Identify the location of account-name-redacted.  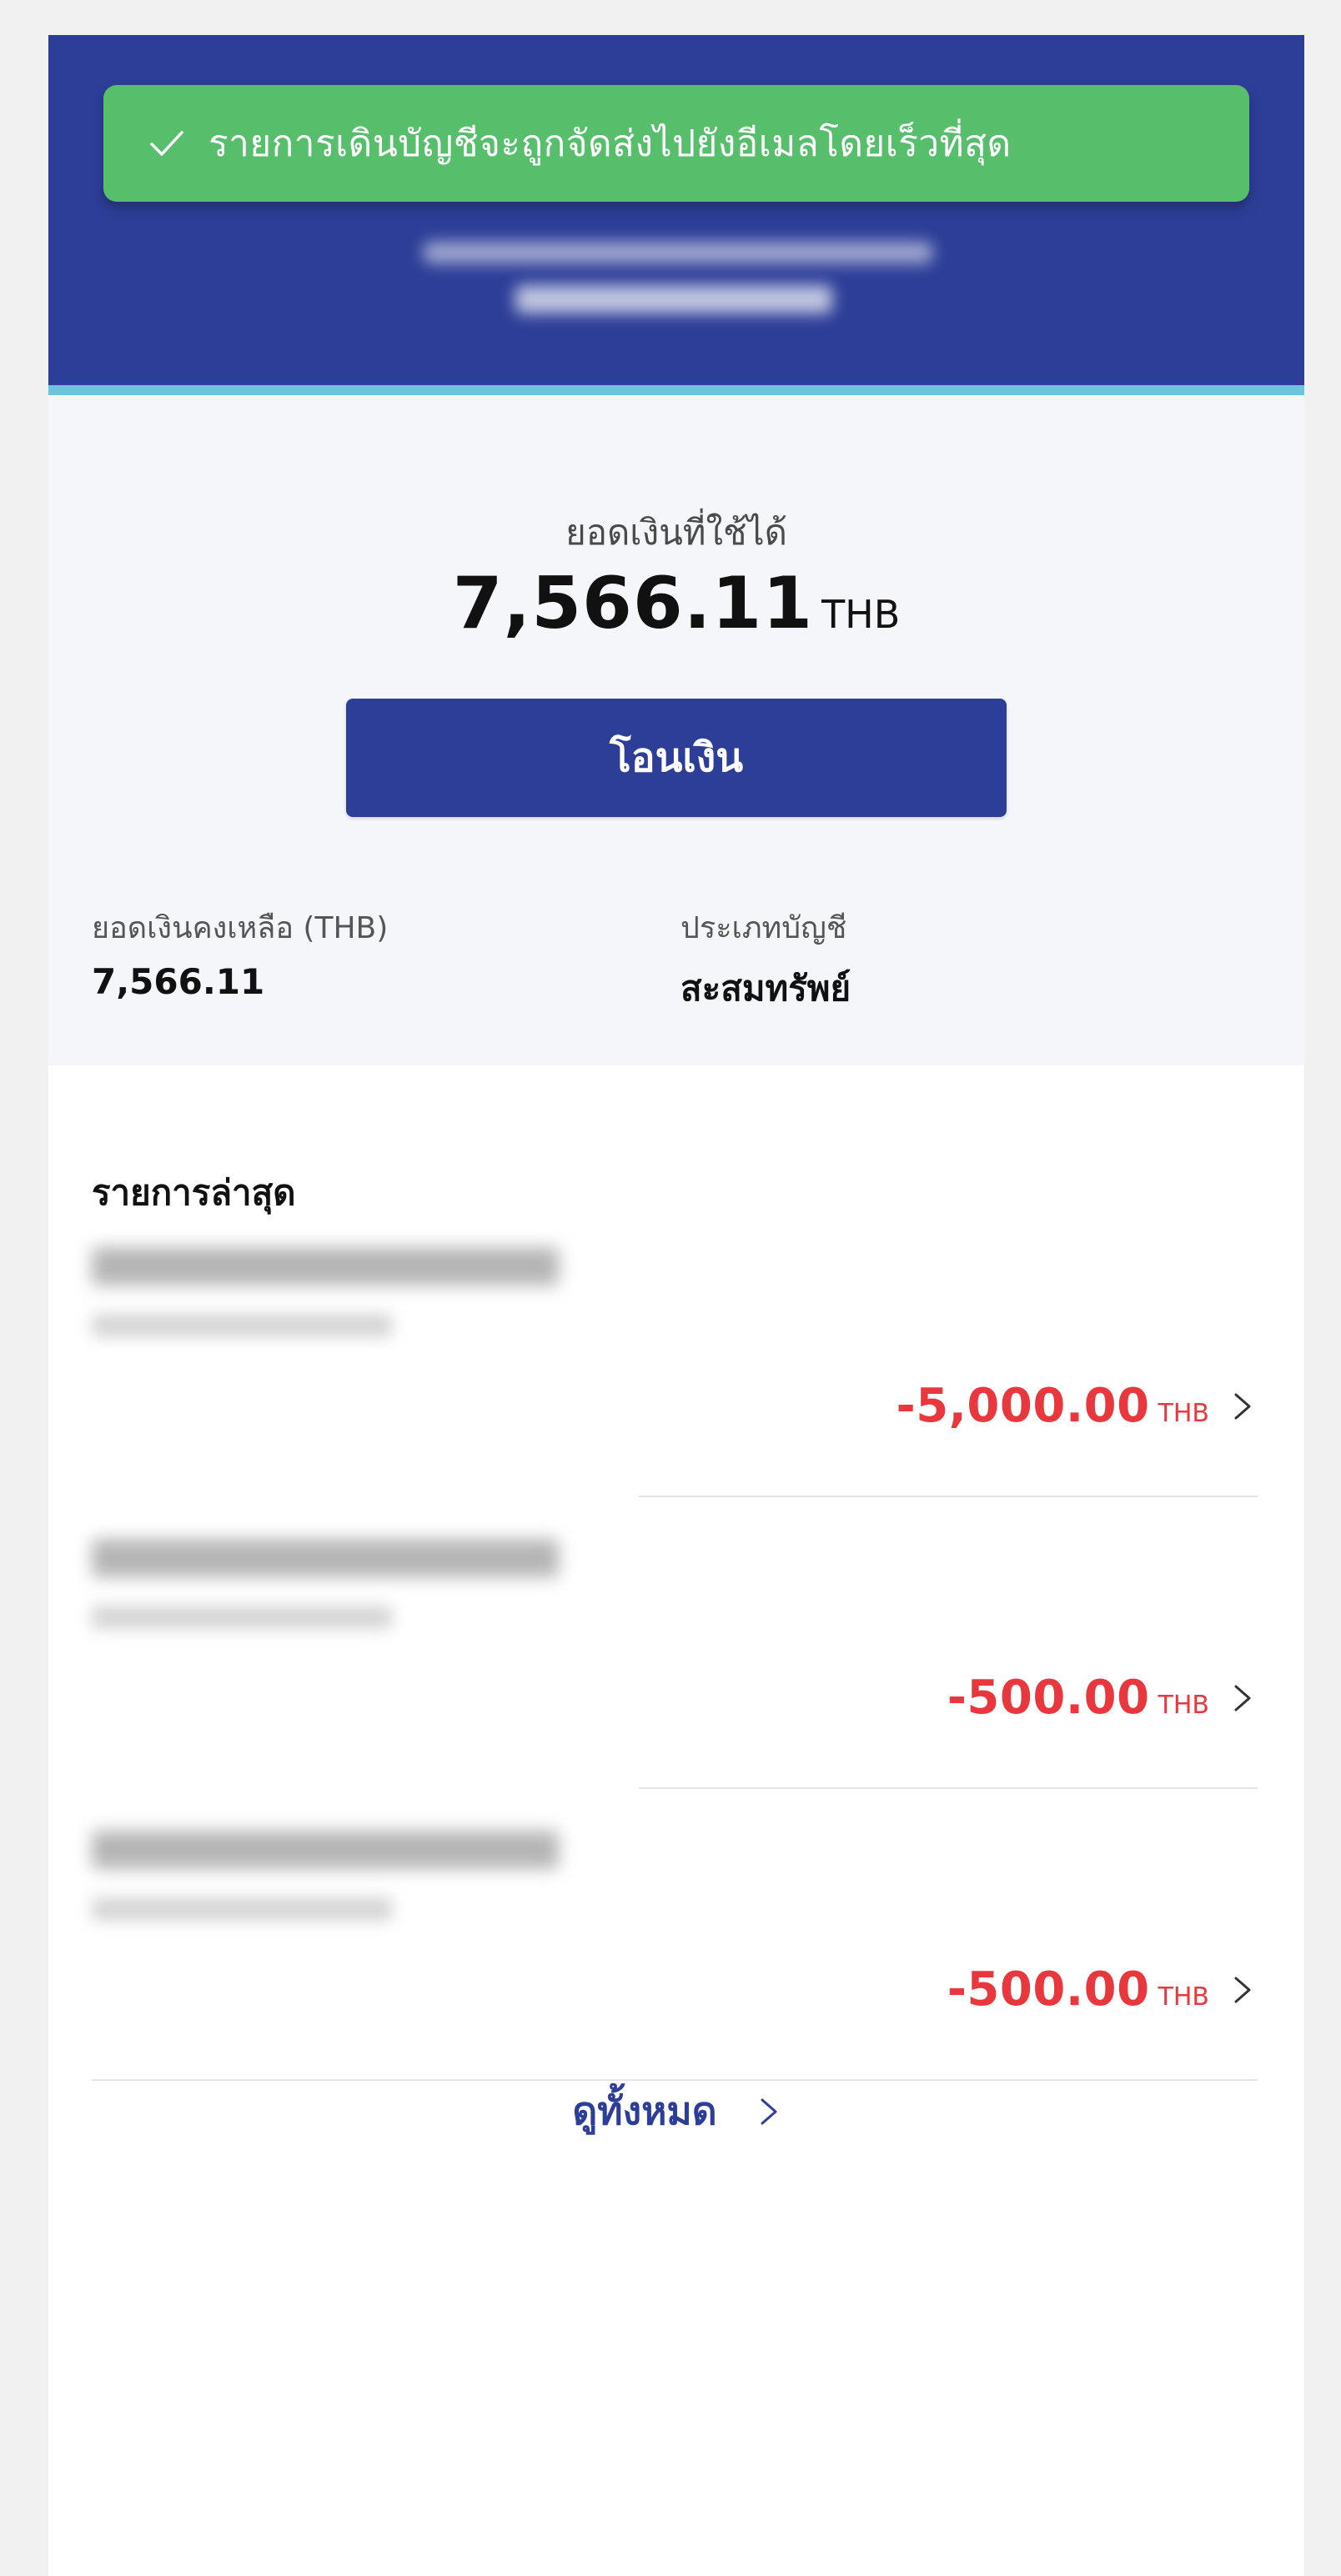
(678, 252).